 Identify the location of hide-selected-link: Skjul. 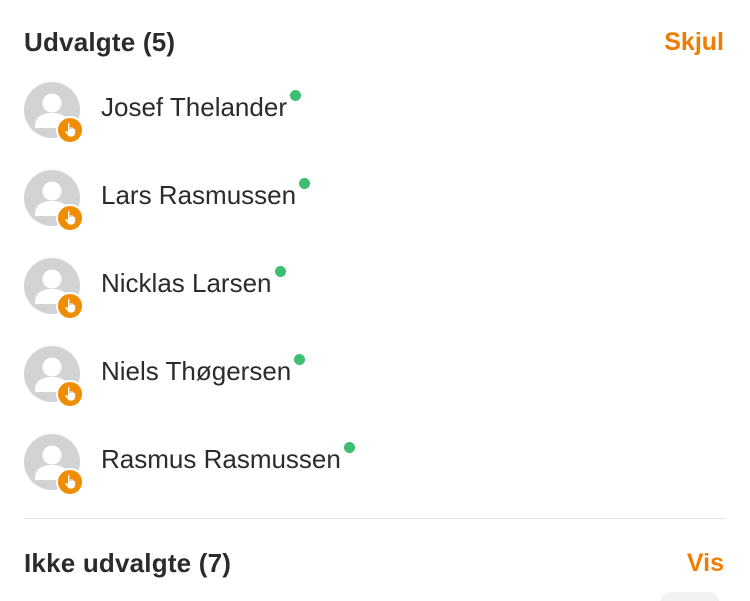
(694, 42).